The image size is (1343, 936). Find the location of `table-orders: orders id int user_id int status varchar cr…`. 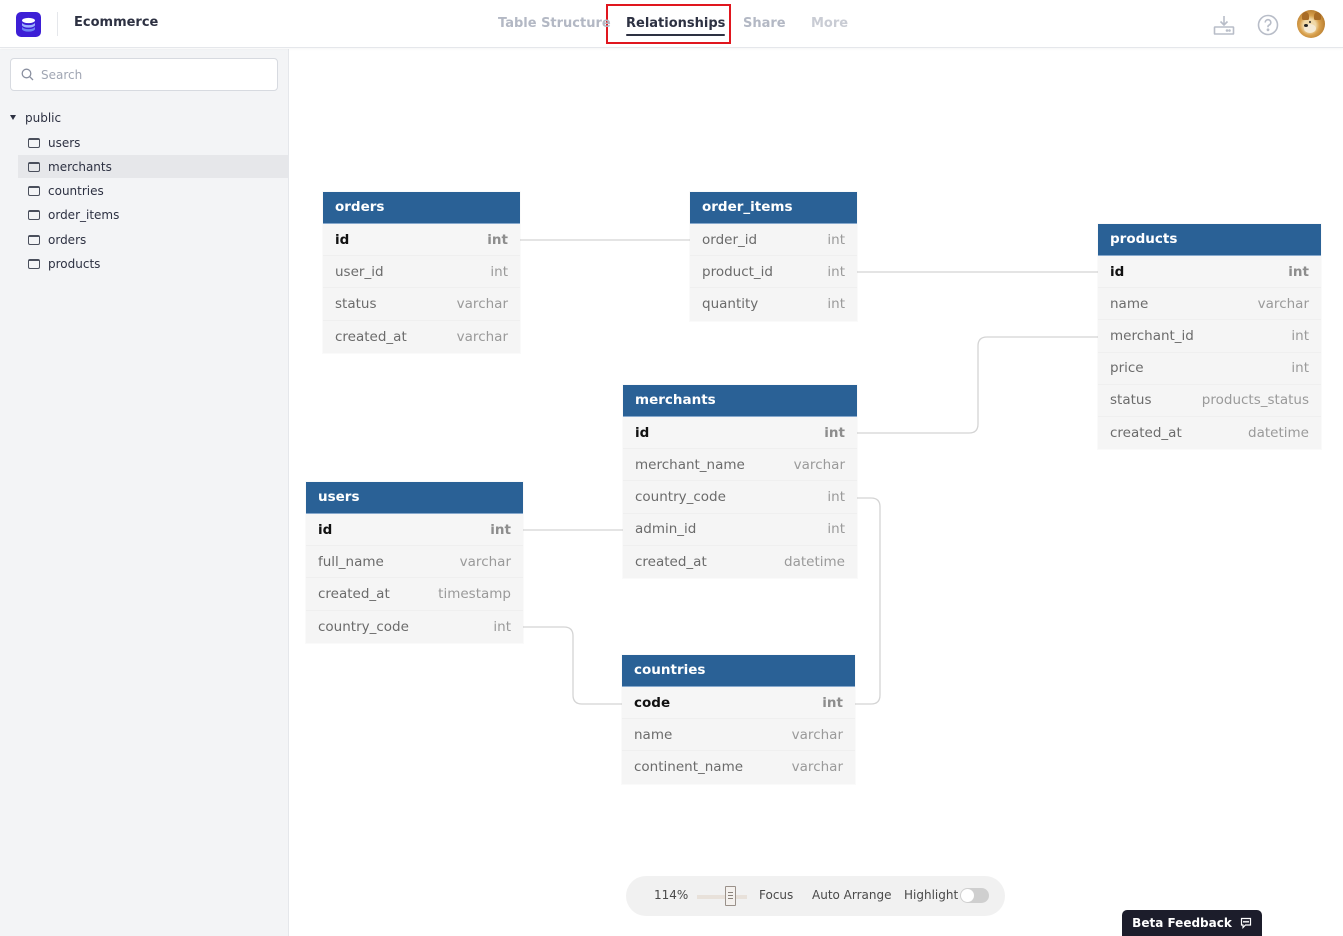

table-orders: orders id int user_id int status varchar cr… is located at coordinates (421, 272).